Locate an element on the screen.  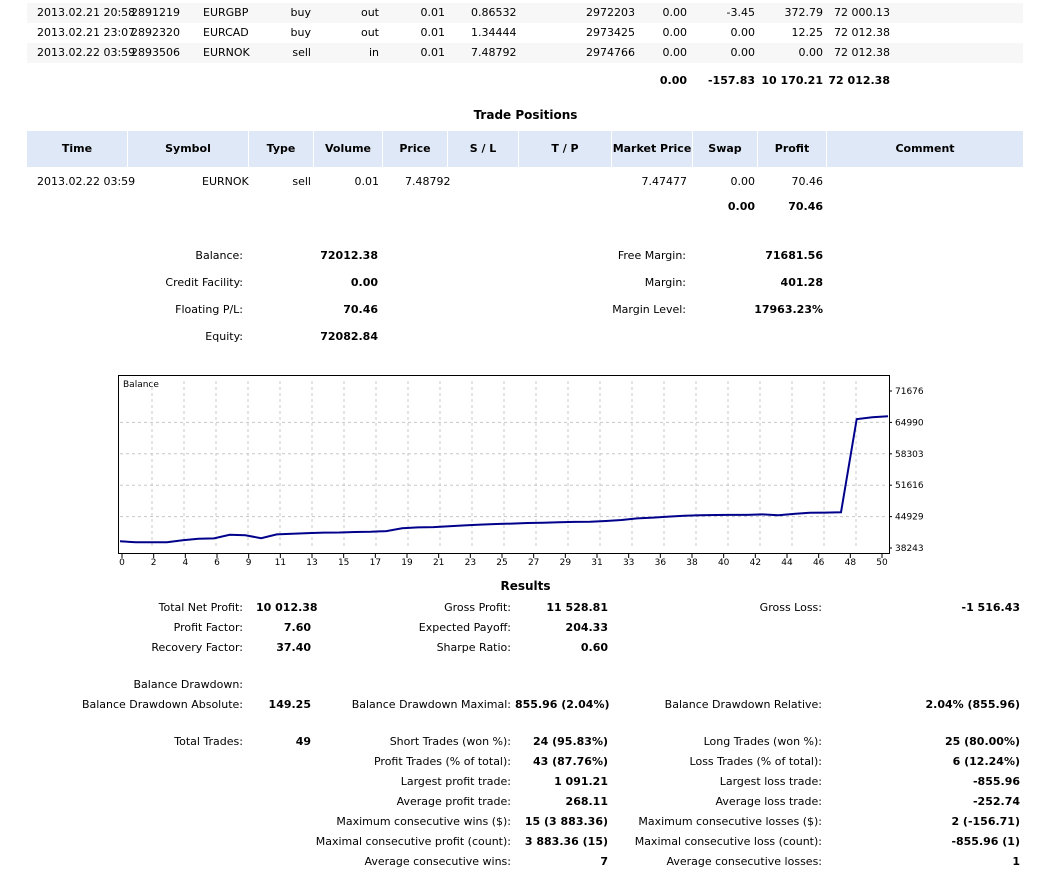
largest-loss-label: Largest loss trade: is located at coordinates (770, 781).